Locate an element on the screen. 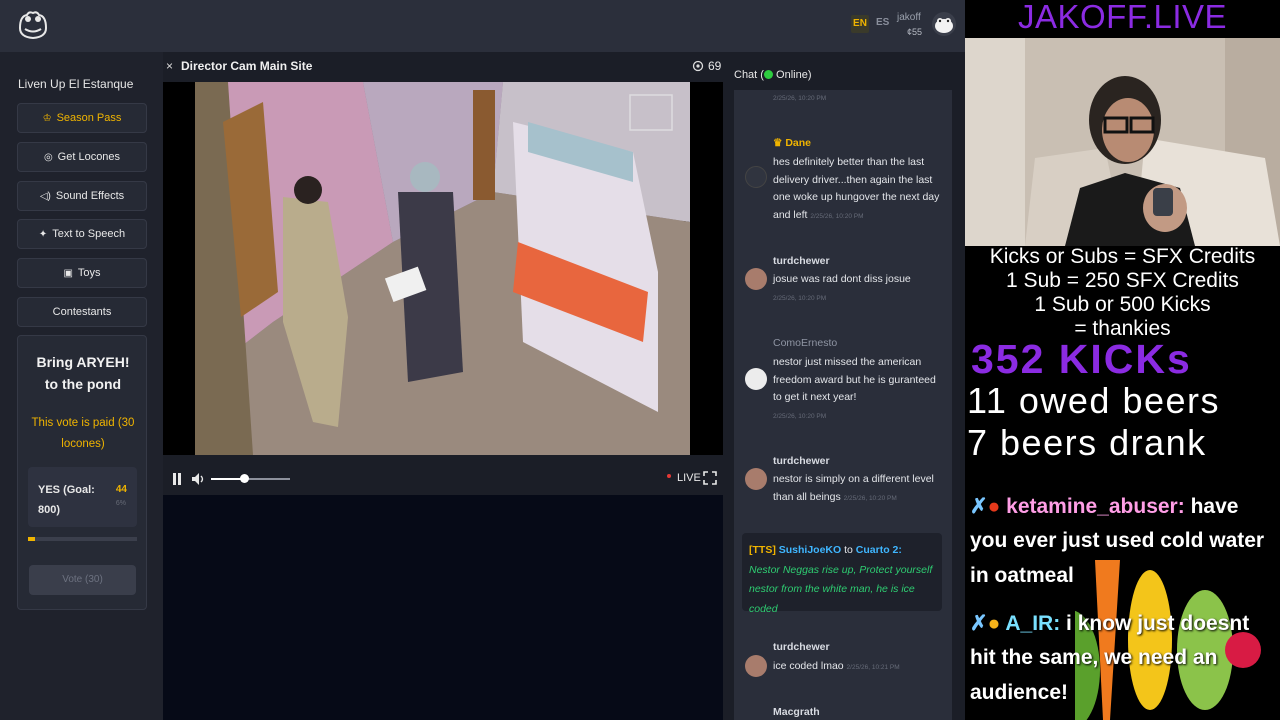 Image resolution: width=1280 pixels, height=720 pixels. stream-chat-line: ✗● A_IR: i know just doesnt is located at coordinates (1109, 623).